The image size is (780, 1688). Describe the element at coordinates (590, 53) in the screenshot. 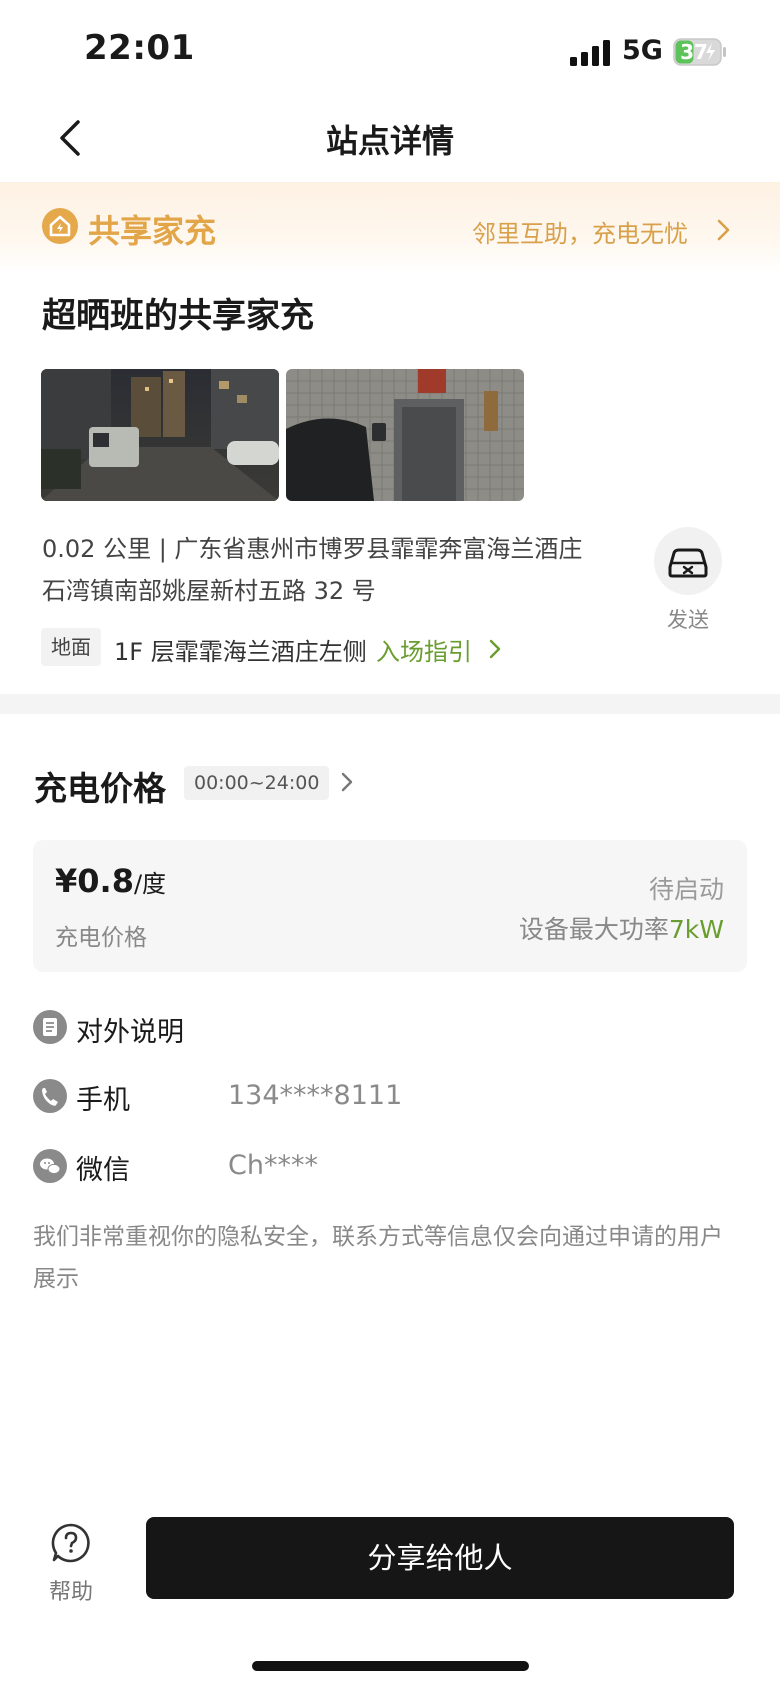

I see `cellular-signal-icon` at that location.